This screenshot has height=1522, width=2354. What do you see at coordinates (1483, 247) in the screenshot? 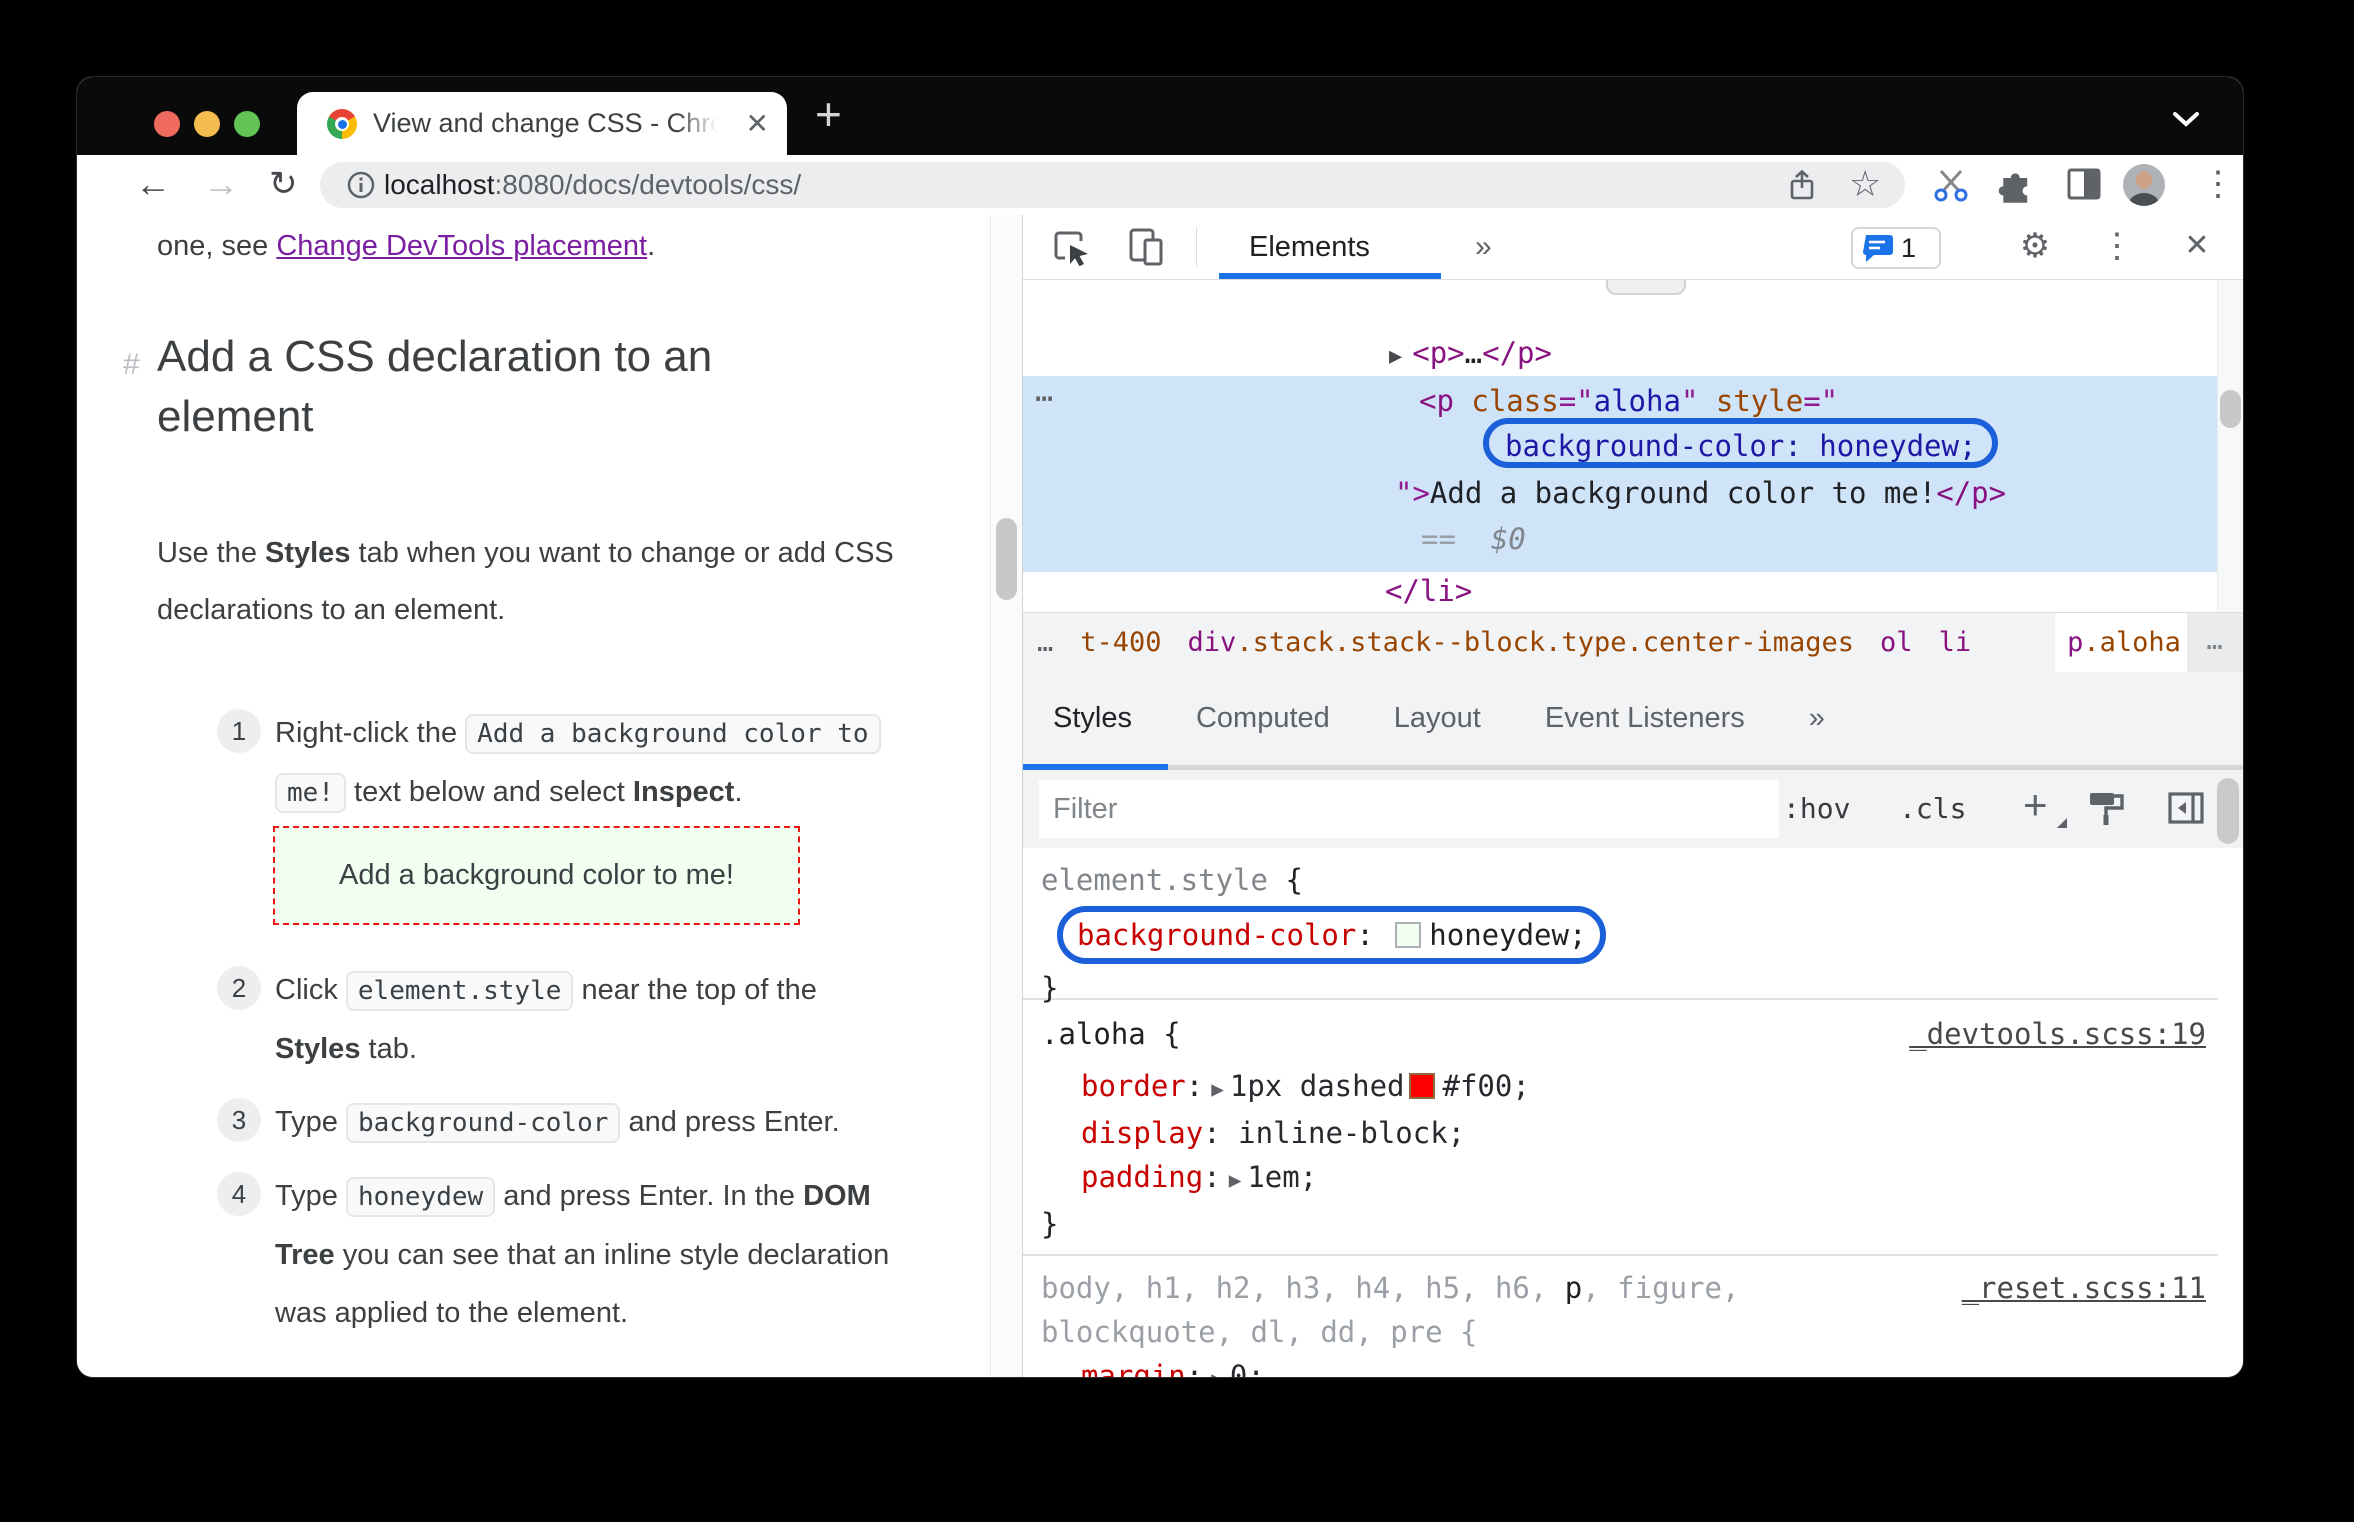
I see `more-panels-chevron: »` at bounding box center [1483, 247].